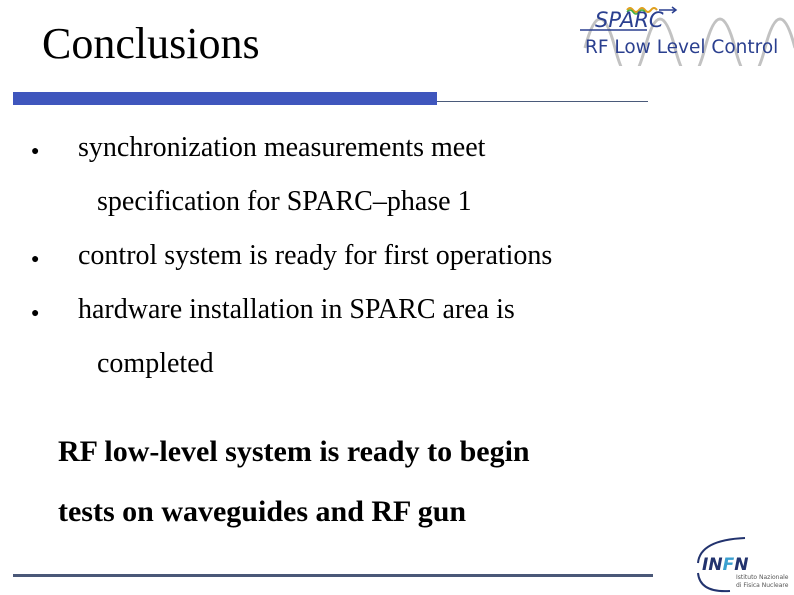 This screenshot has width=794, height=595. What do you see at coordinates (284, 201) in the screenshot?
I see `bullet-text-continuation: specification for SPARC–phase 1` at bounding box center [284, 201].